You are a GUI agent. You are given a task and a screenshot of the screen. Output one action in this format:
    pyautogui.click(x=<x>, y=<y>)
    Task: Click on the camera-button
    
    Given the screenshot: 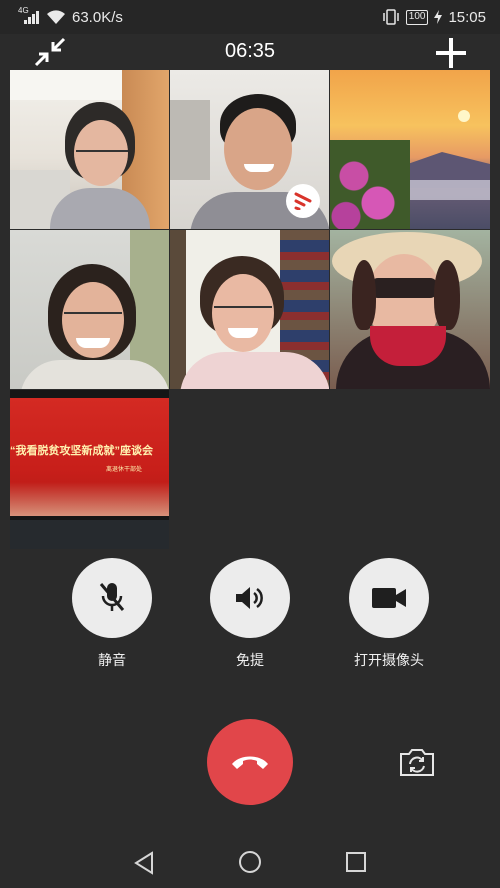 What is the action you would take?
    pyautogui.click(x=389, y=598)
    